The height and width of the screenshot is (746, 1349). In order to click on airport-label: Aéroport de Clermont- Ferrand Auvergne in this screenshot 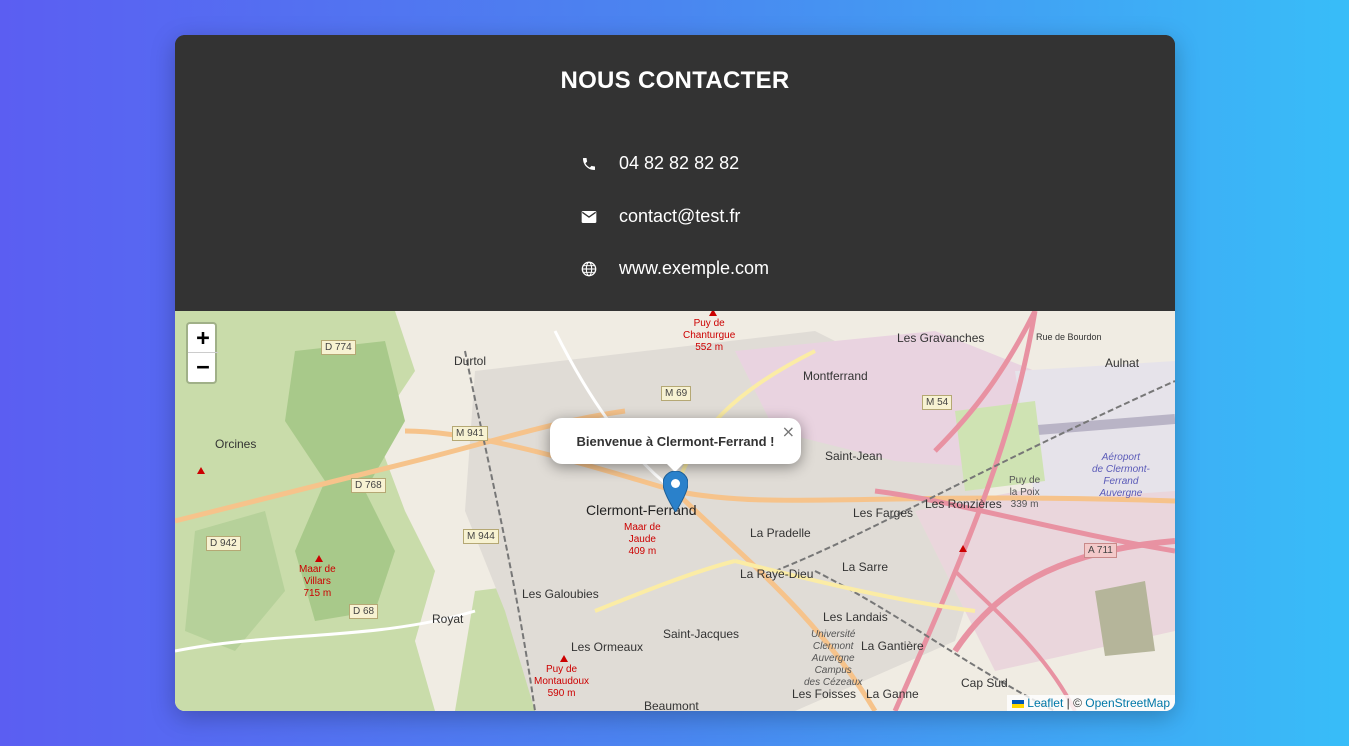, I will do `click(1121, 475)`.